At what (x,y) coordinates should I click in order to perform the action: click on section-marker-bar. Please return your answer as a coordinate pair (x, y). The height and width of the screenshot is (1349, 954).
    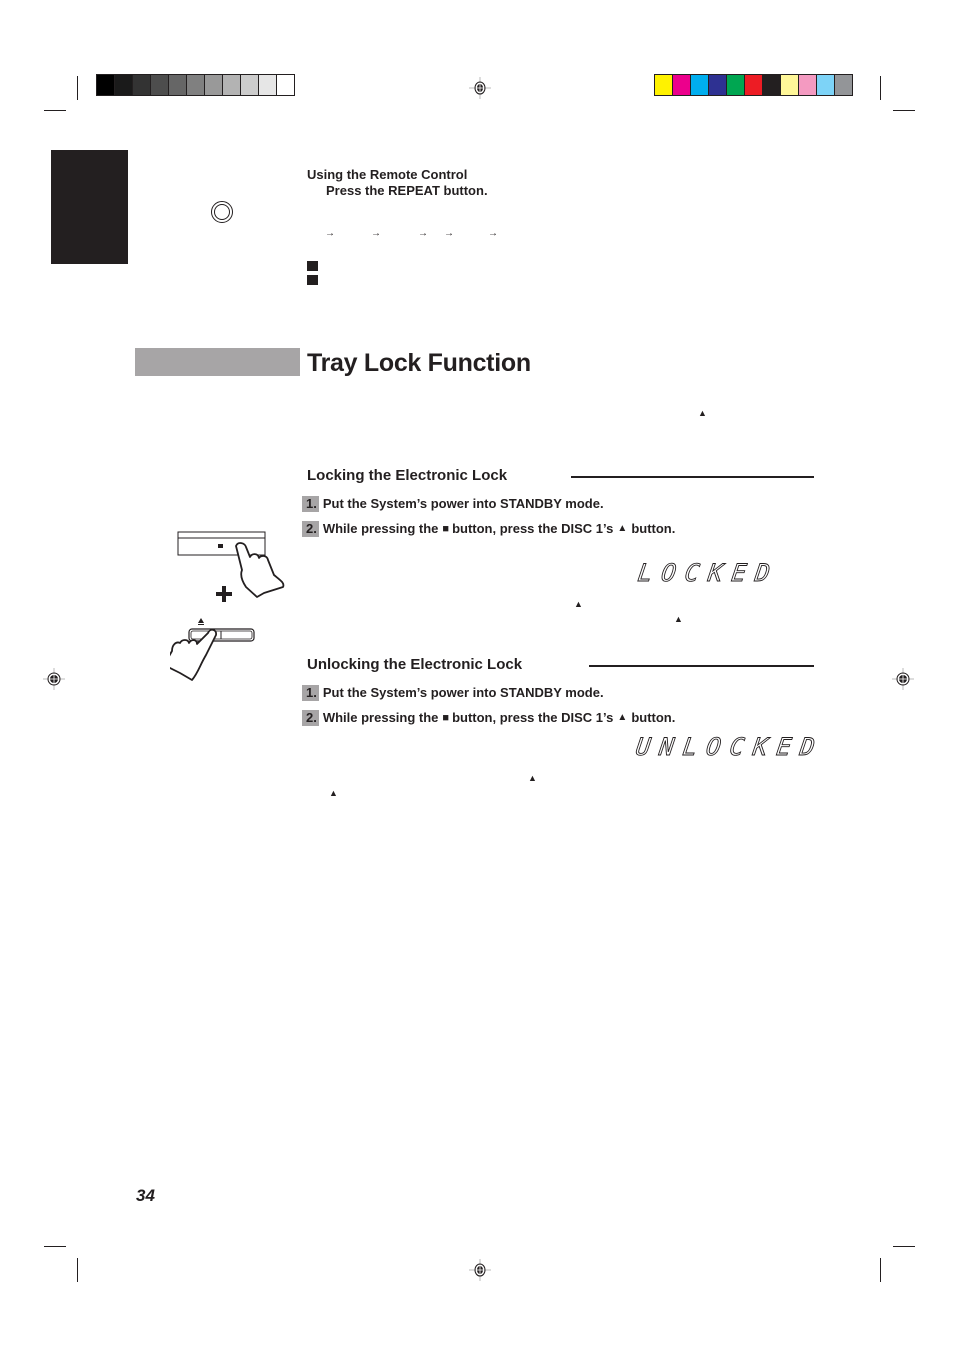
    Looking at the image, I should click on (217, 362).